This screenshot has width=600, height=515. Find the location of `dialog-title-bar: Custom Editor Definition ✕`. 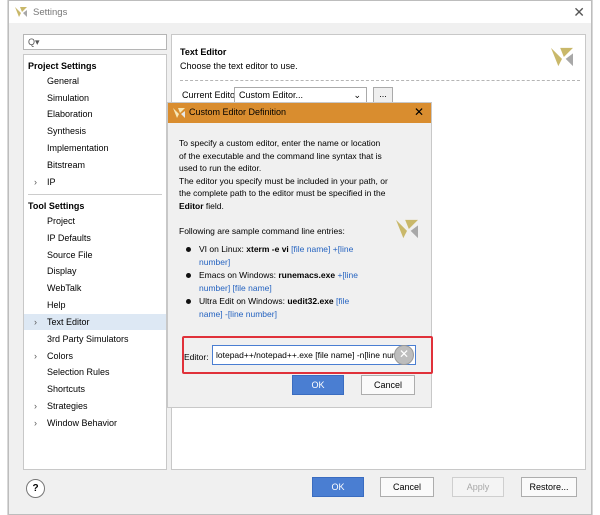

dialog-title-bar: Custom Editor Definition ✕ is located at coordinates (299, 113).